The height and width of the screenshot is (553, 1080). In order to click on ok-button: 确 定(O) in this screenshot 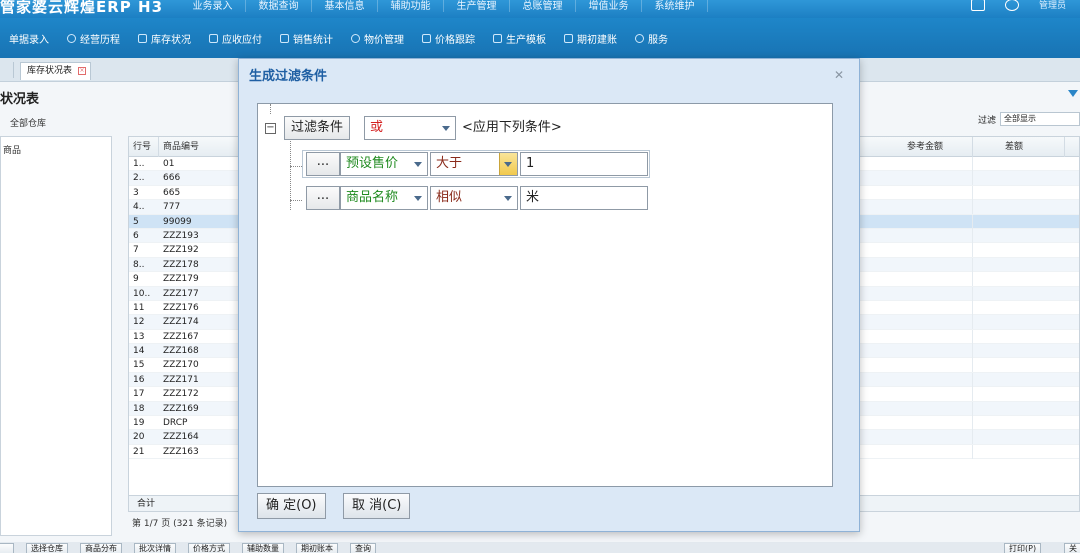, I will do `click(291, 506)`.